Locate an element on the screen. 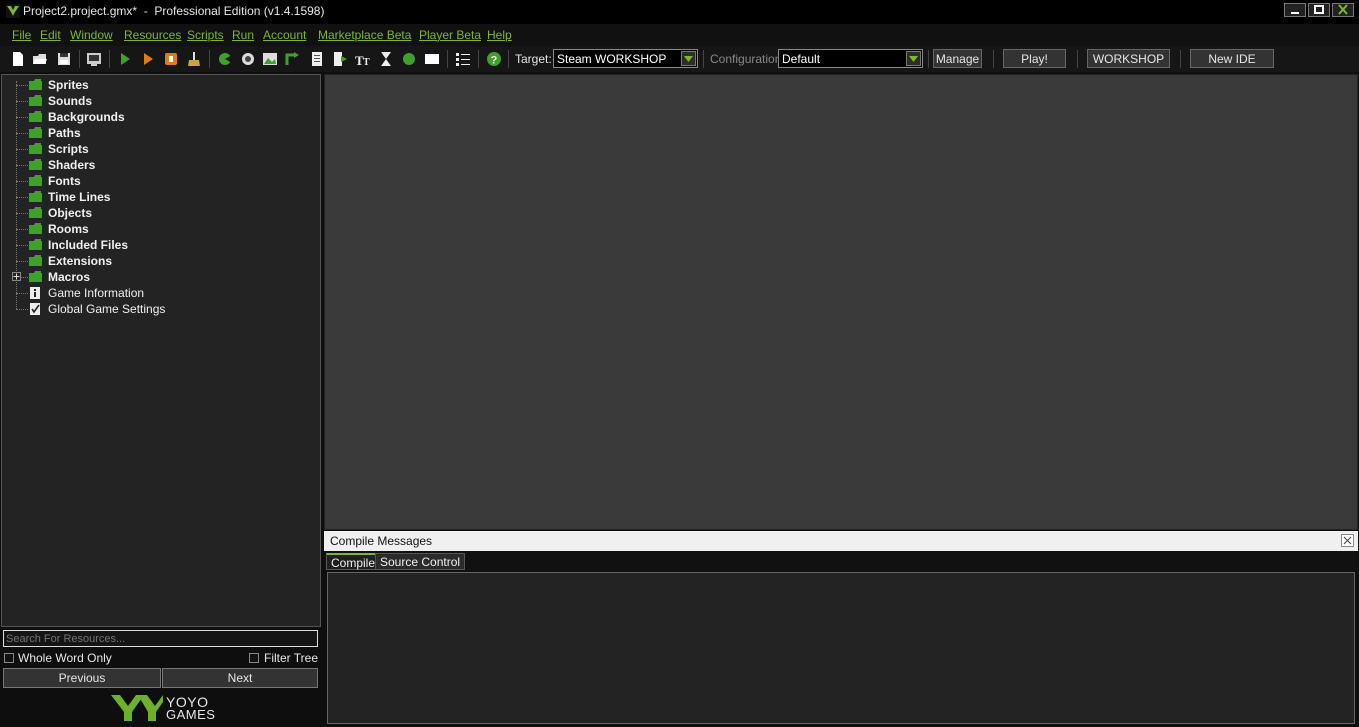  tree-folder-sounds: Sounds is located at coordinates (152, 101).